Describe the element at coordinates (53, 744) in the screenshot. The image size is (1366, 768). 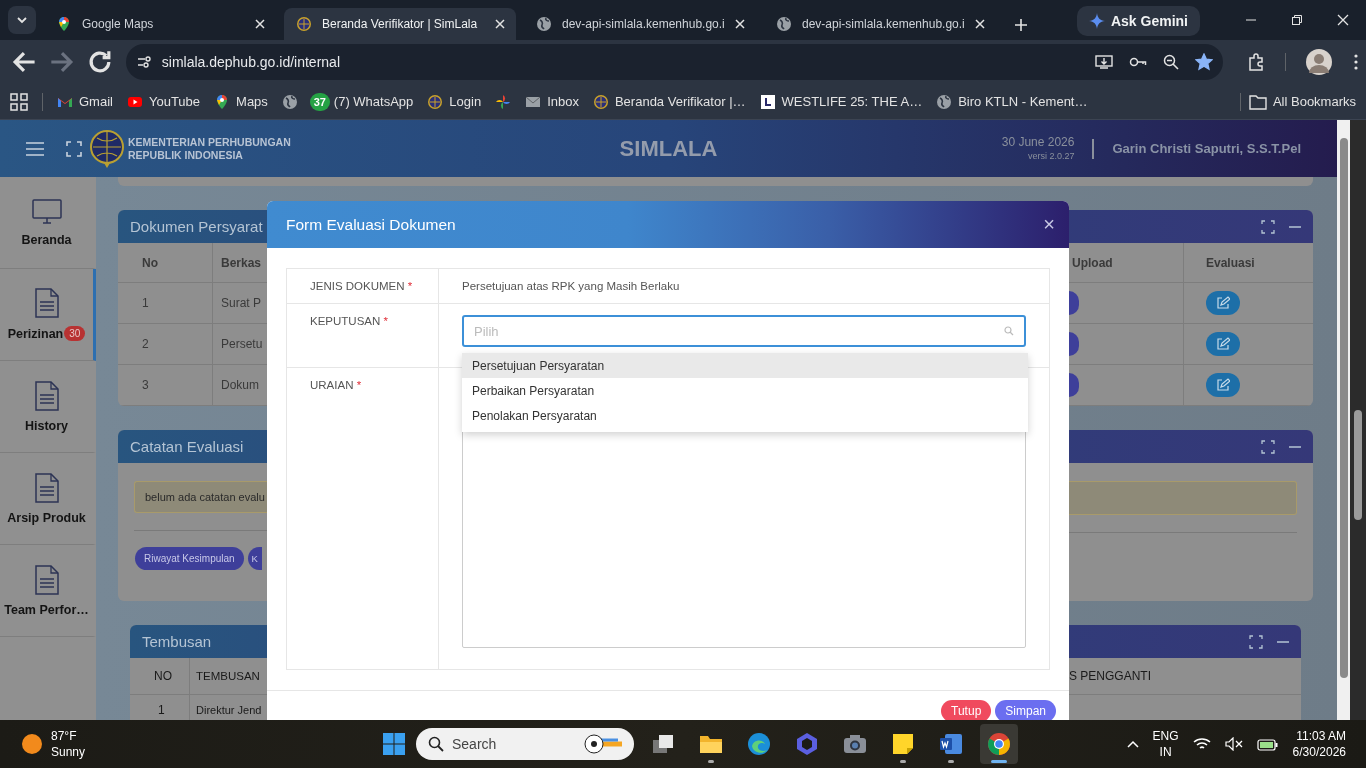
I see `weather-widget: 87°F Sunny` at that location.